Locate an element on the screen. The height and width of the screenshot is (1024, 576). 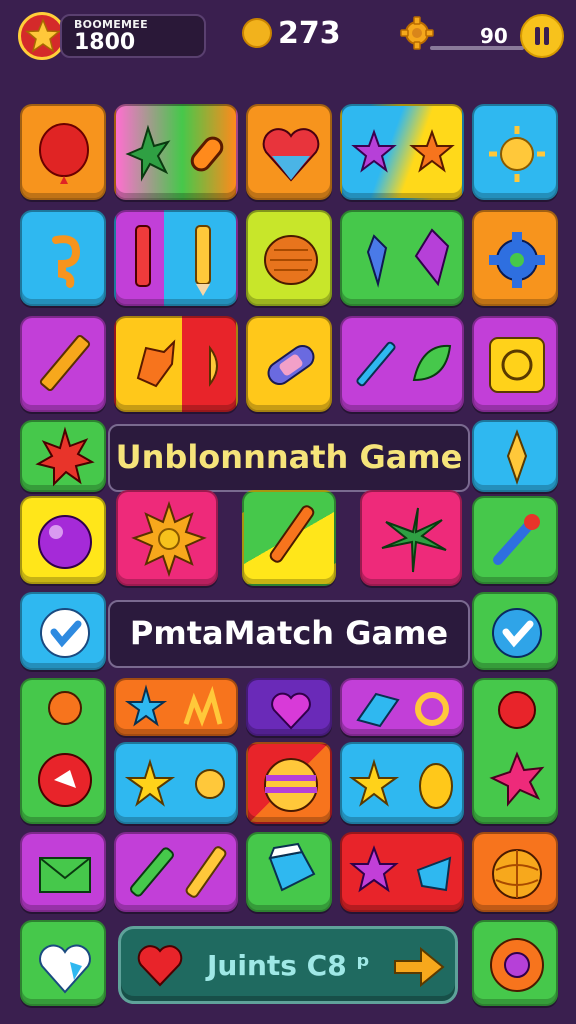
tile-cube is located at coordinates (289, 872).